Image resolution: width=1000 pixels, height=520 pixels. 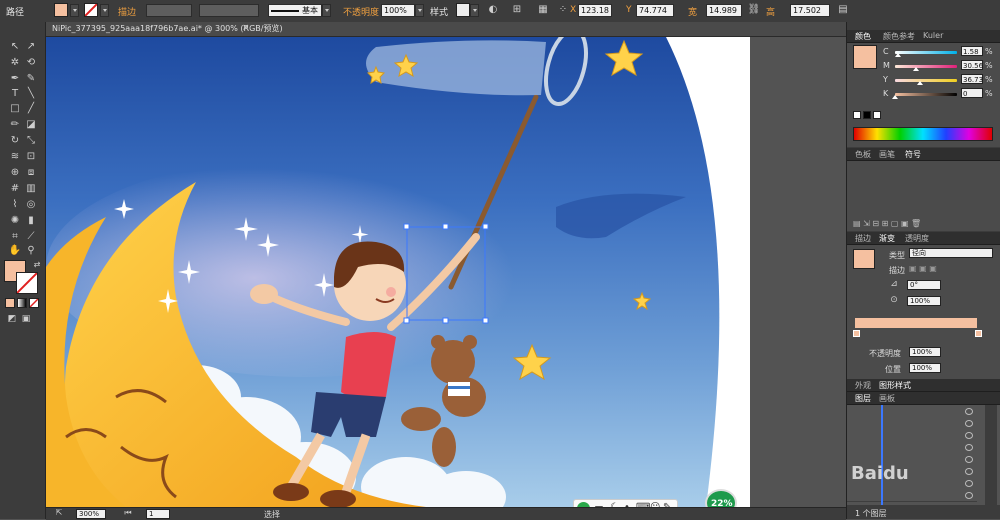 I want to click on layers-scrollbar, so click(x=991, y=455).